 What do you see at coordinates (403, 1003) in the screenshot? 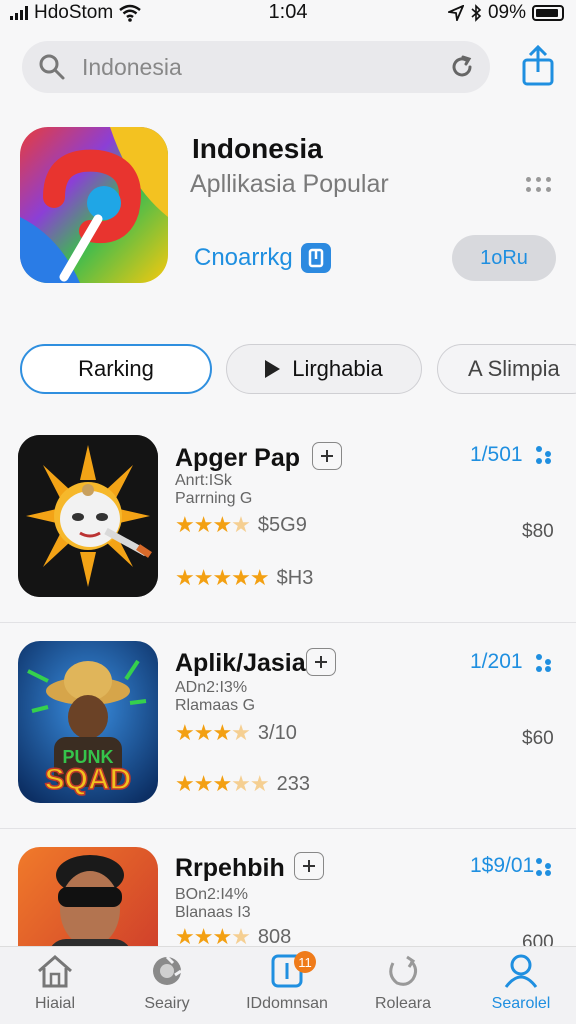
I see `nav-label-updates: Roleara` at bounding box center [403, 1003].